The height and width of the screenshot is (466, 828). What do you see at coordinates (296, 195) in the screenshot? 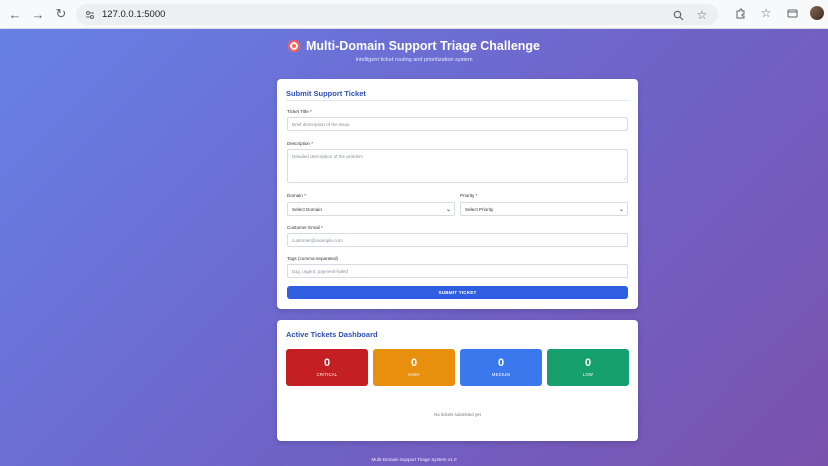
I see `domain-label: Domain *` at bounding box center [296, 195].